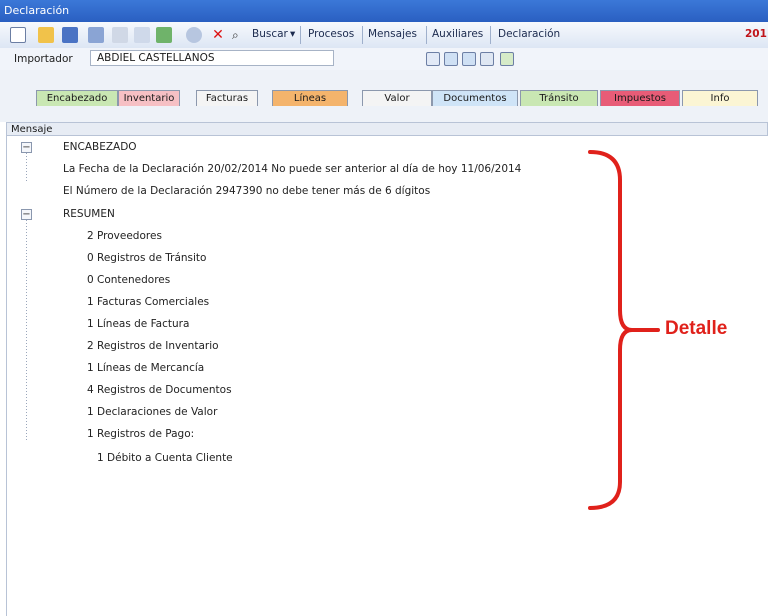 The image size is (768, 616). I want to click on lookup-icon, so click(433, 59).